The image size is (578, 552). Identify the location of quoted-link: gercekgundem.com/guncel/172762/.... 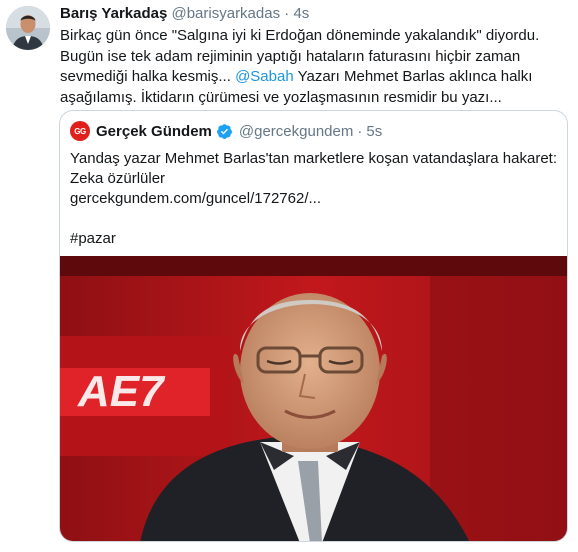
(315, 199).